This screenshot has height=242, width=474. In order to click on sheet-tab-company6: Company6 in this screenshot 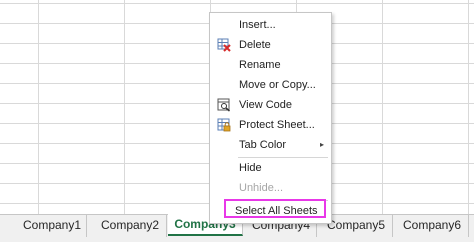, I will do `click(432, 226)`.